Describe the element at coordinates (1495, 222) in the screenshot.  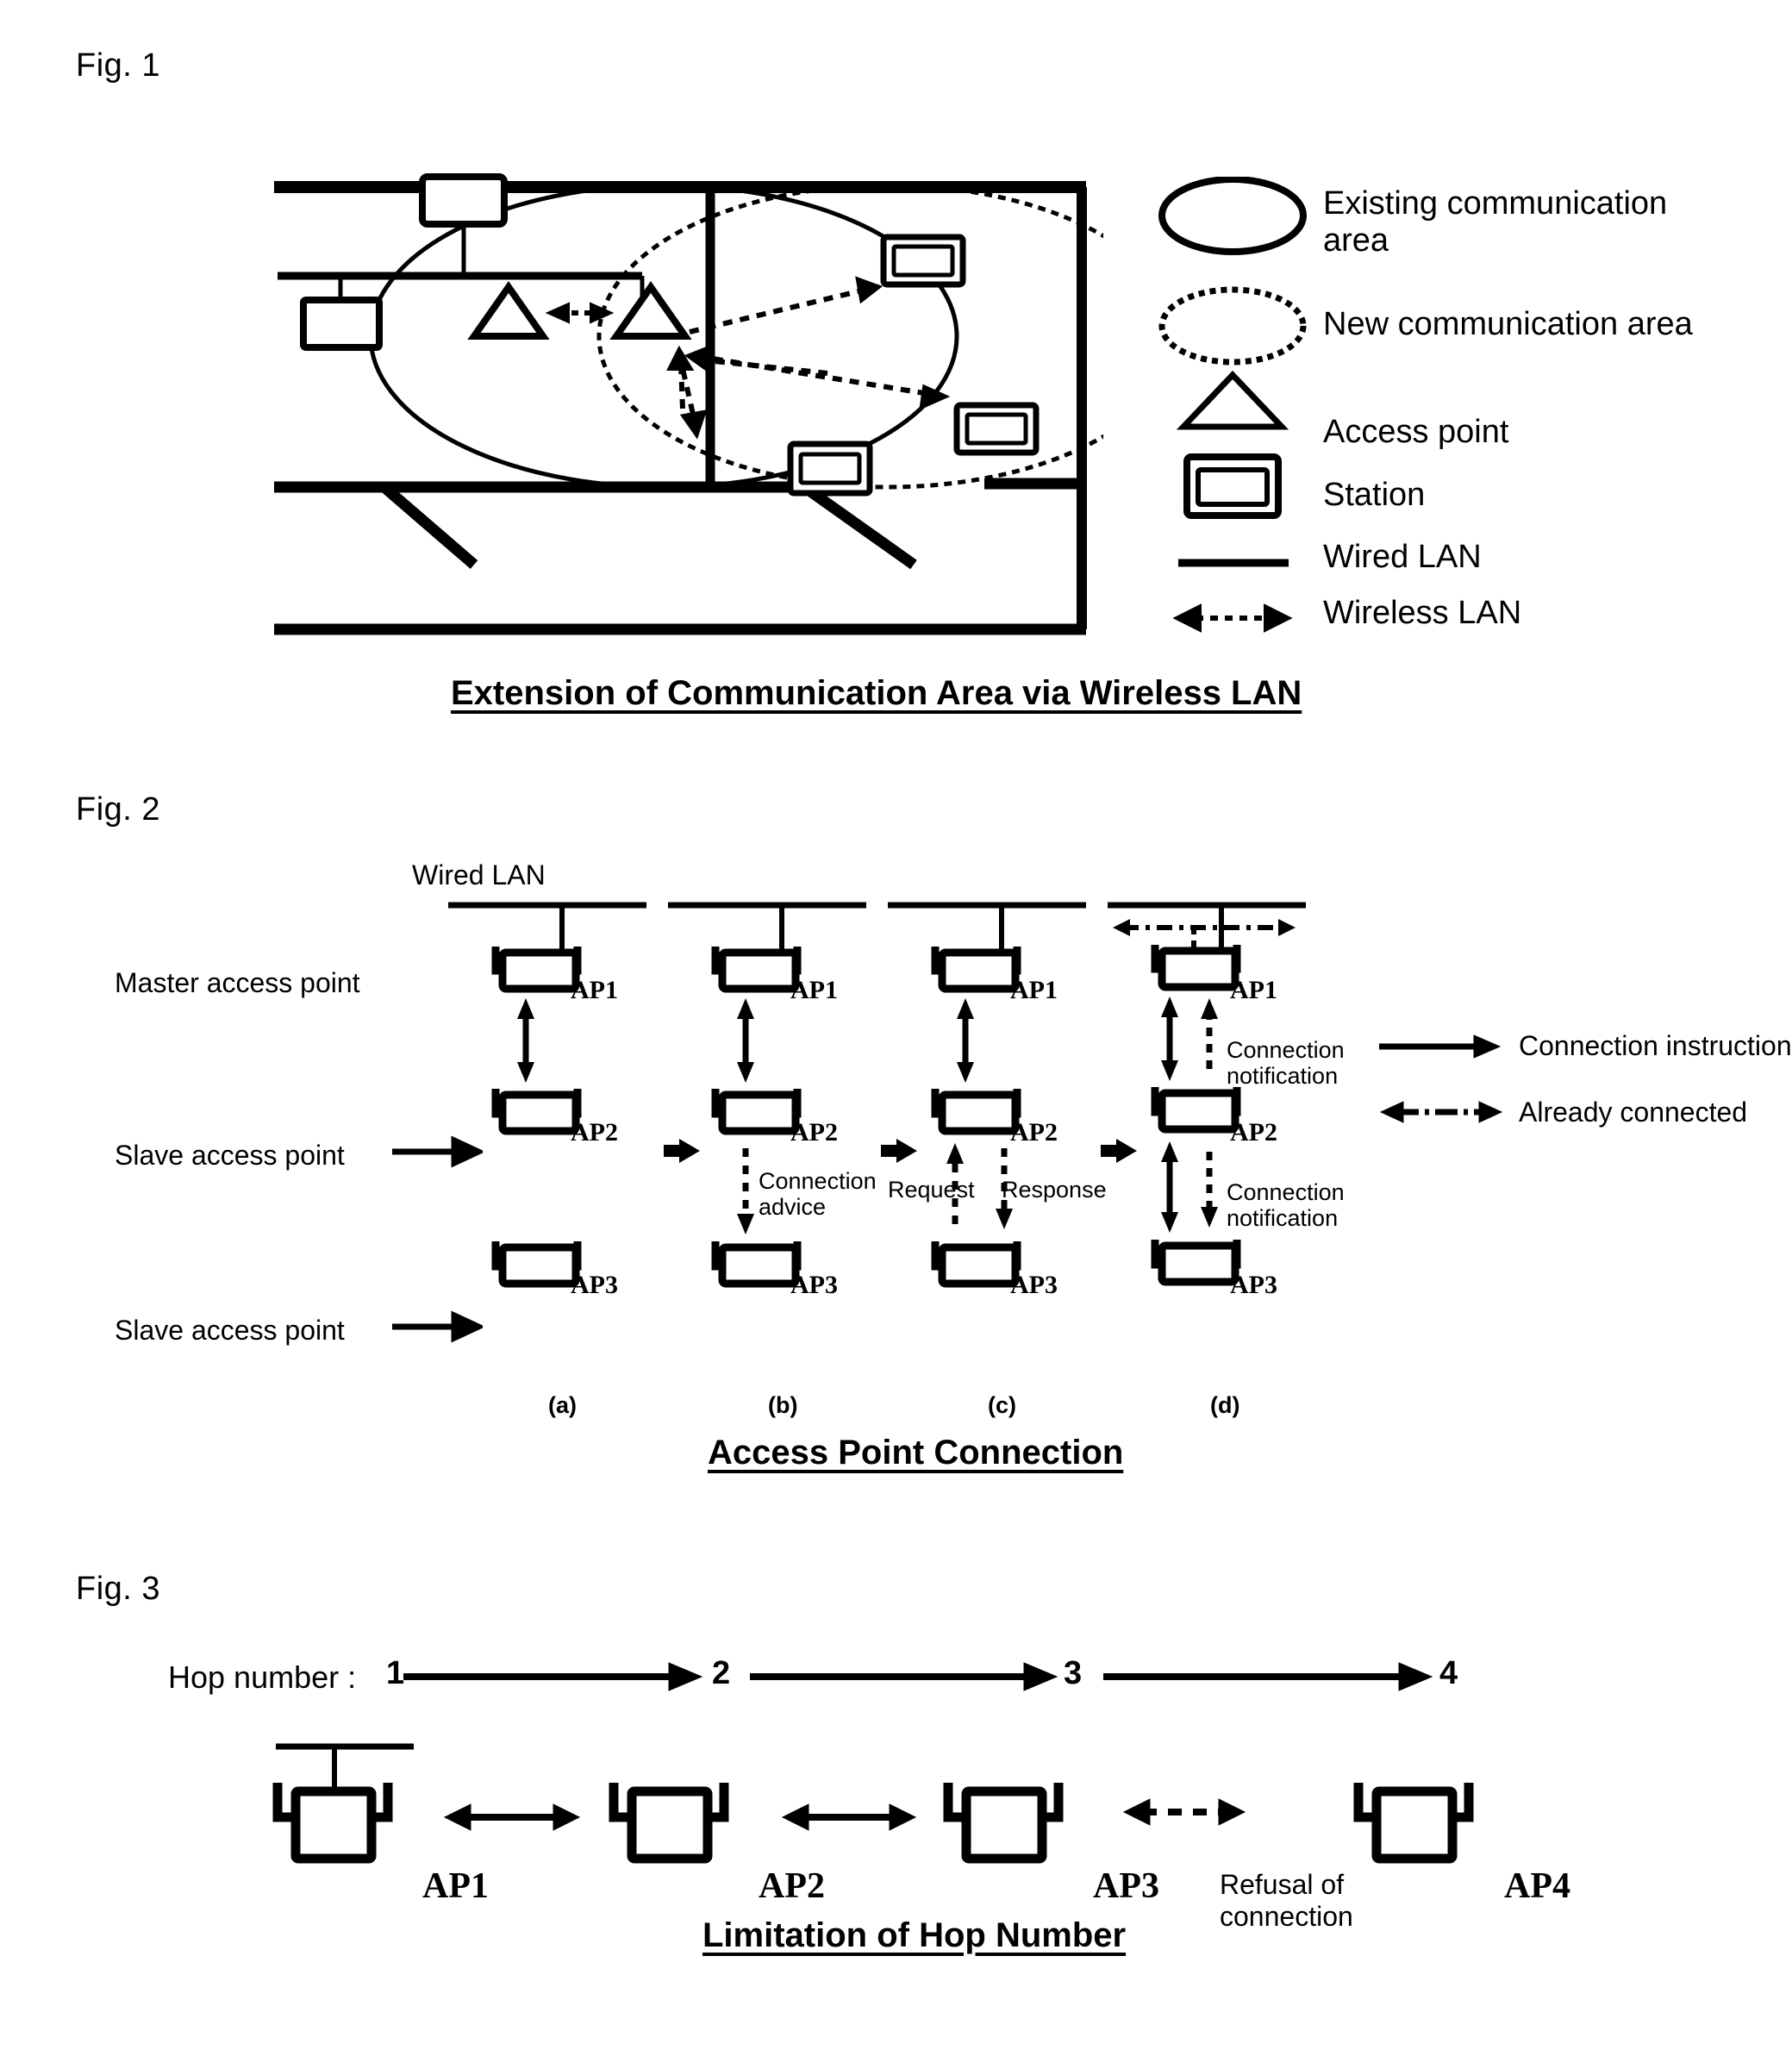
I see `legend-item-existing-area-label: Existing communication area` at that location.